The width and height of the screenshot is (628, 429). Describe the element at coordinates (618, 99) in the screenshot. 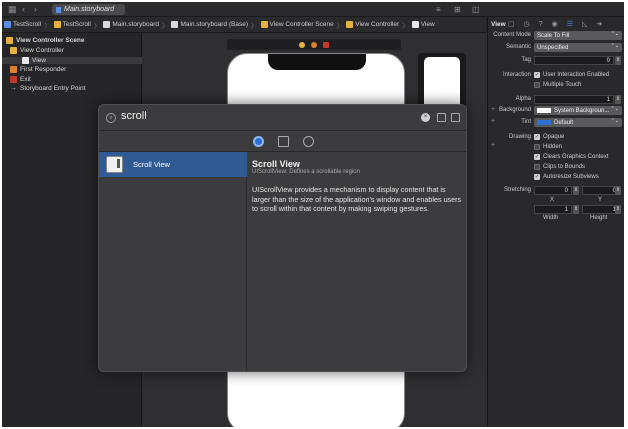

I see `alpha-stepper: ⇕` at that location.